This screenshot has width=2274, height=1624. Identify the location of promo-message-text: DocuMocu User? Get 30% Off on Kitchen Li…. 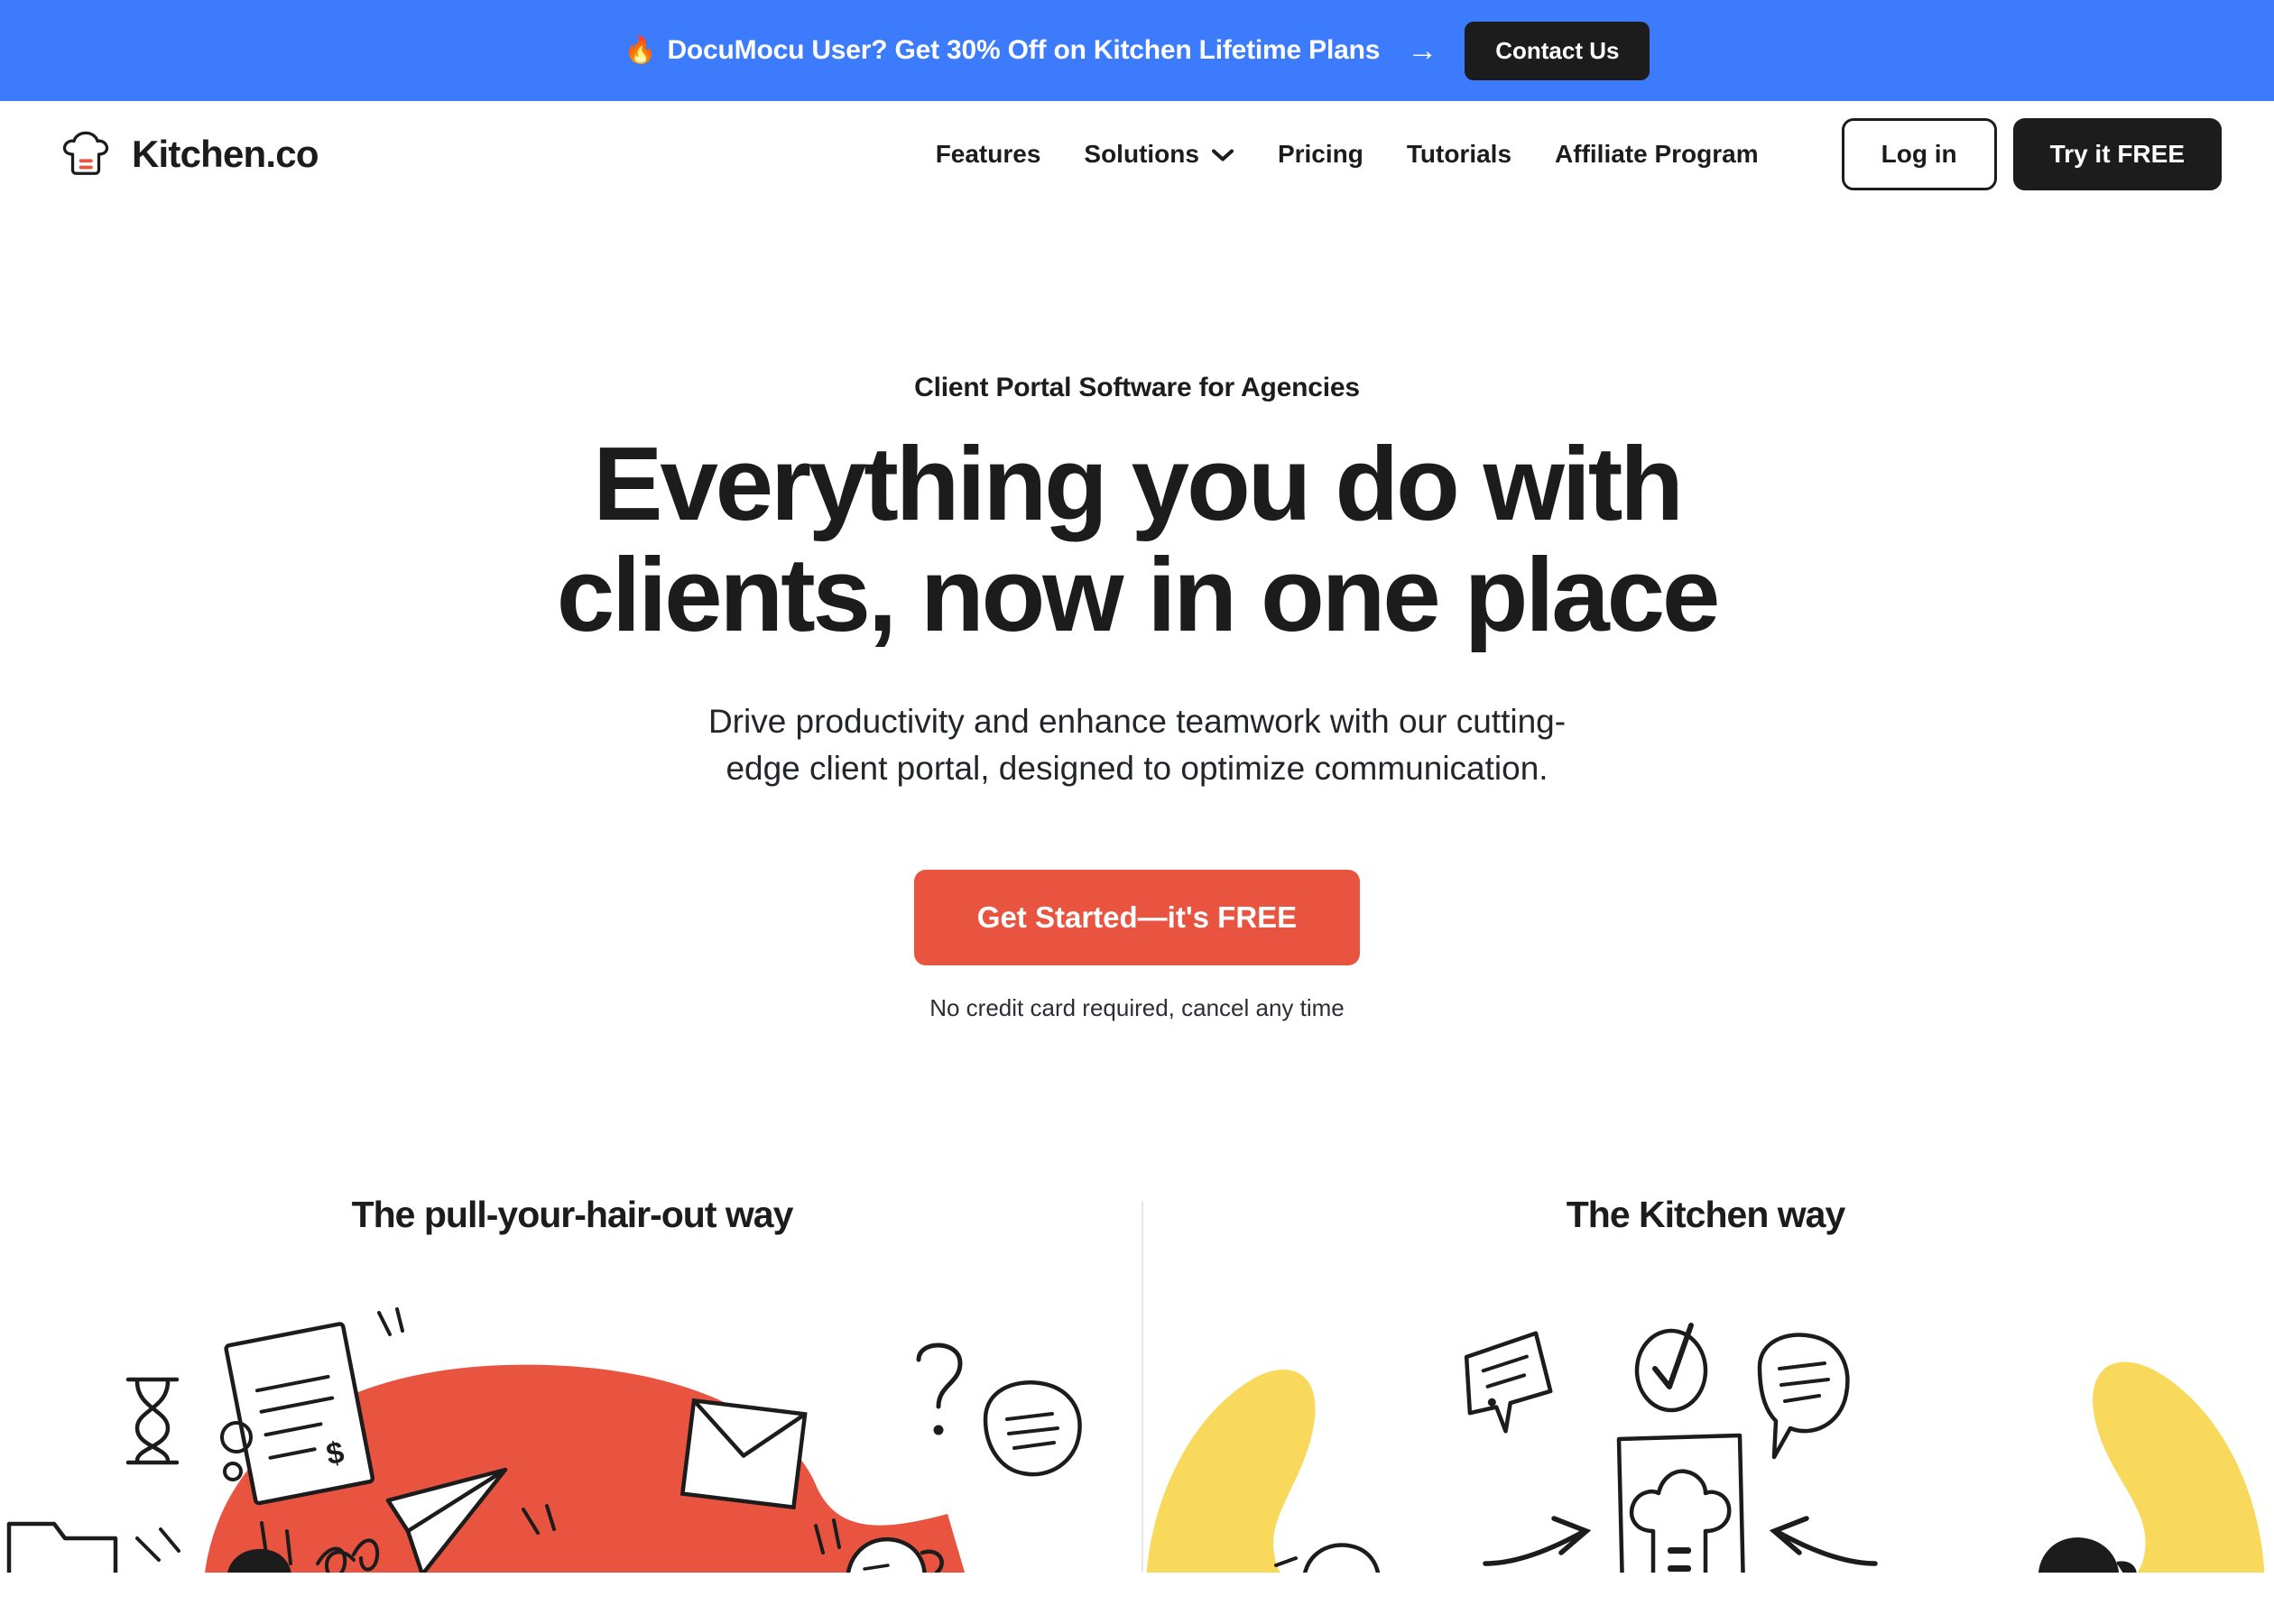
(1024, 50).